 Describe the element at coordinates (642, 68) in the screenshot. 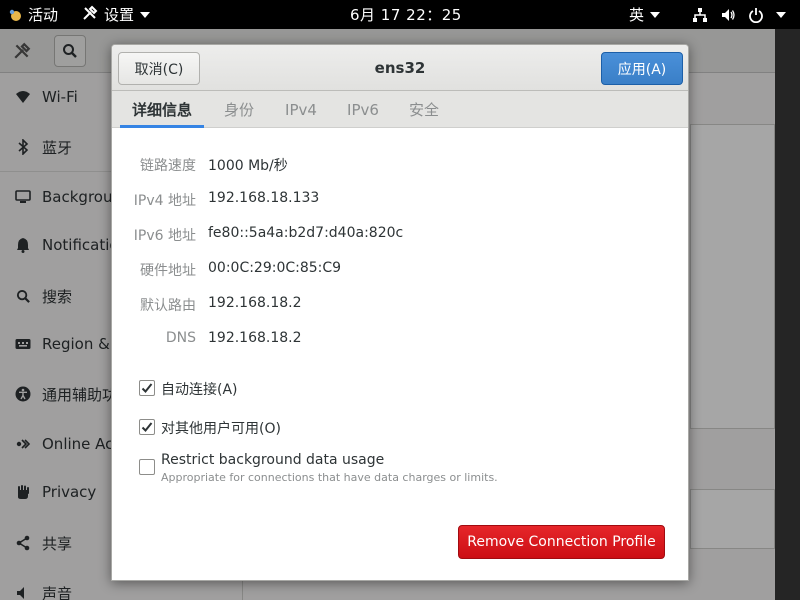

I see `apply-button: 应用(A)` at that location.